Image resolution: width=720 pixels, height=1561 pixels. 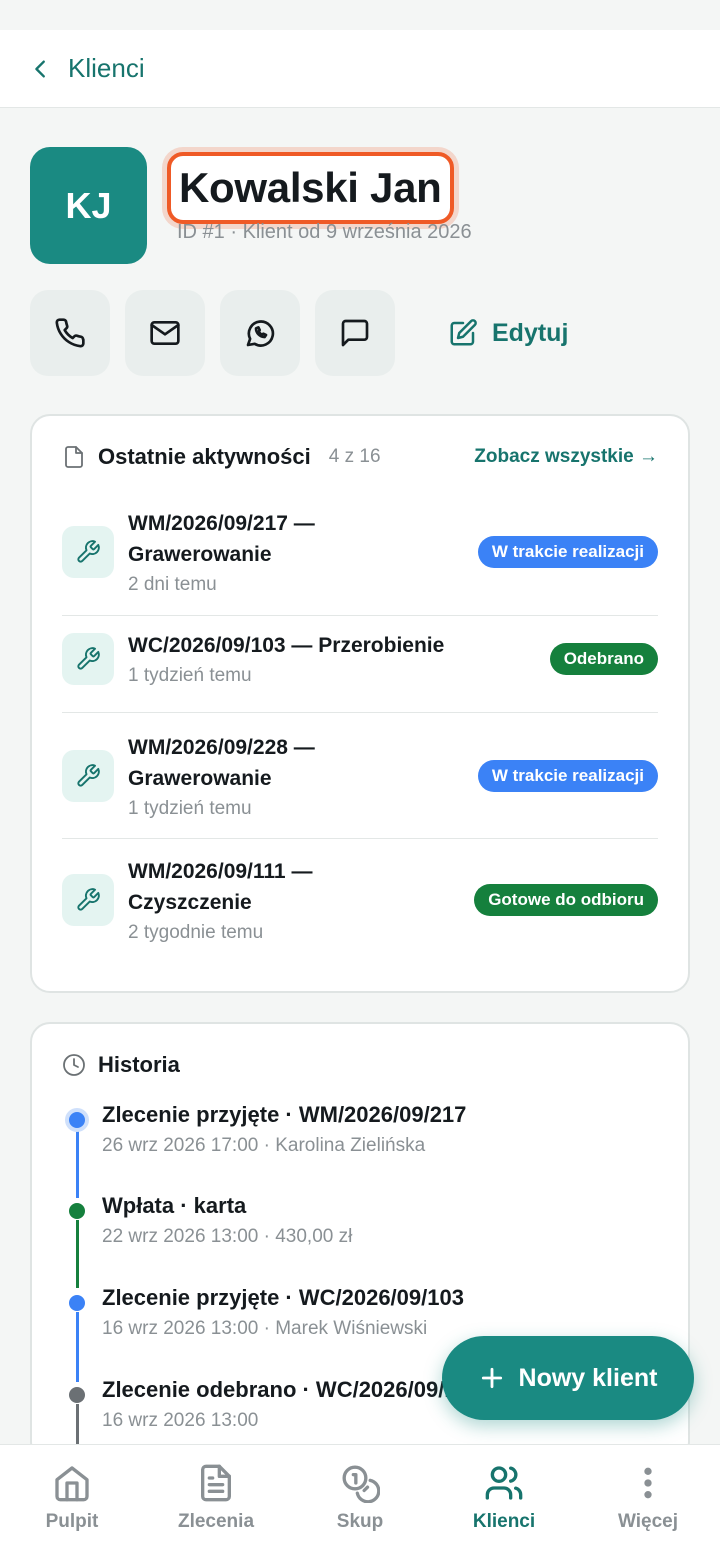 What do you see at coordinates (40, 68) in the screenshot?
I see `chevron-left-icon` at bounding box center [40, 68].